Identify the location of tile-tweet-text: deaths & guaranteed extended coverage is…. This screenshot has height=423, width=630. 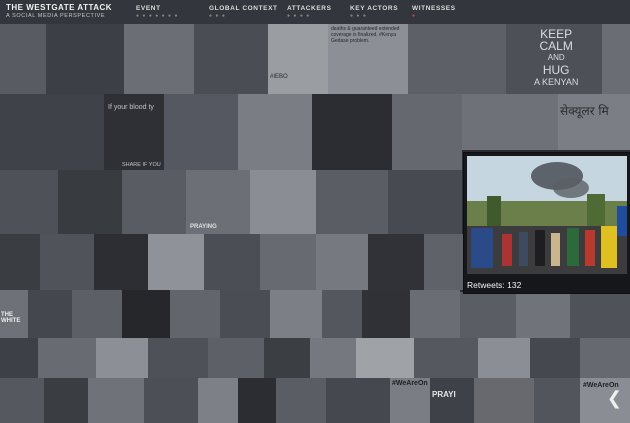
(365, 35).